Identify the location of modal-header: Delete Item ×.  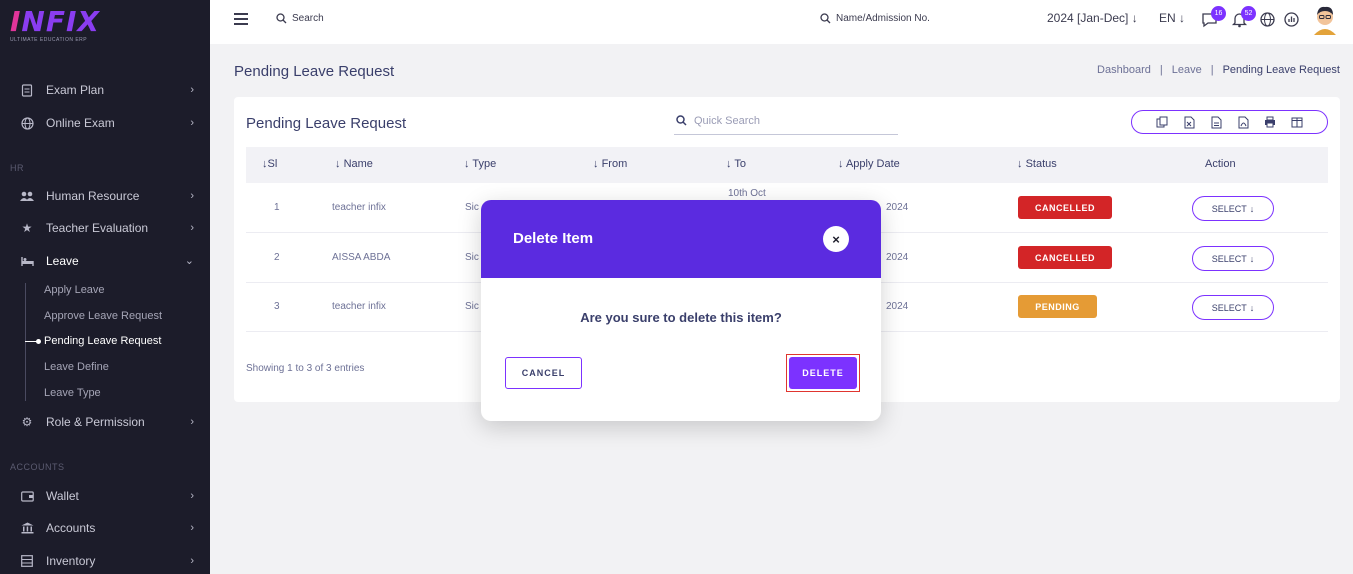
(681, 239).